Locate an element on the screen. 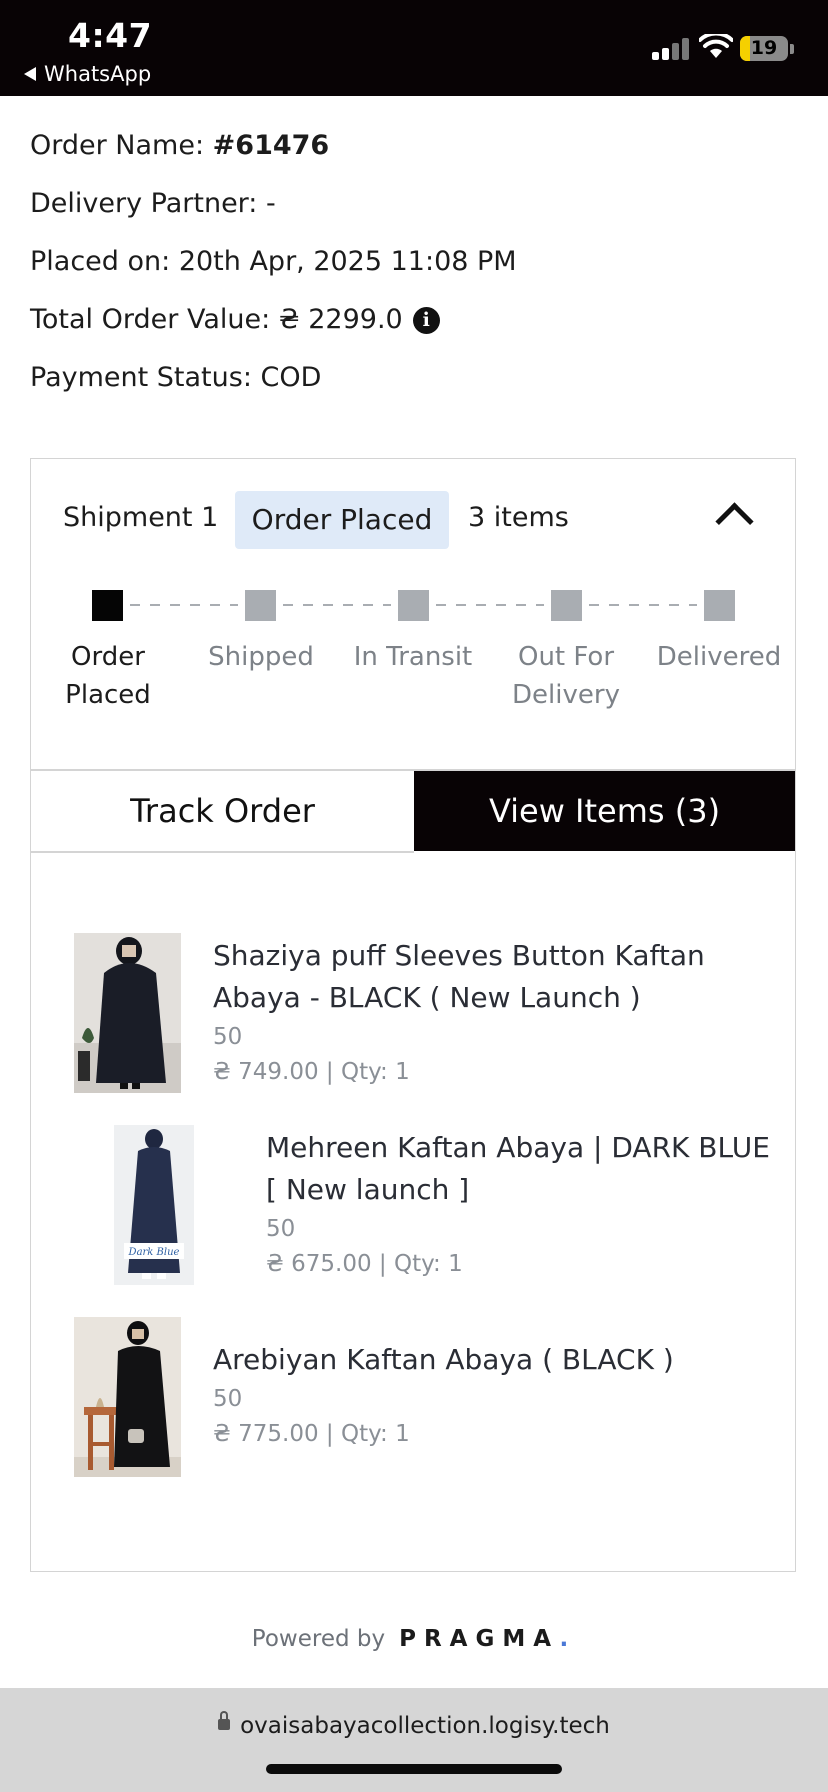  step-label-delivered: Delivered is located at coordinates (719, 657).